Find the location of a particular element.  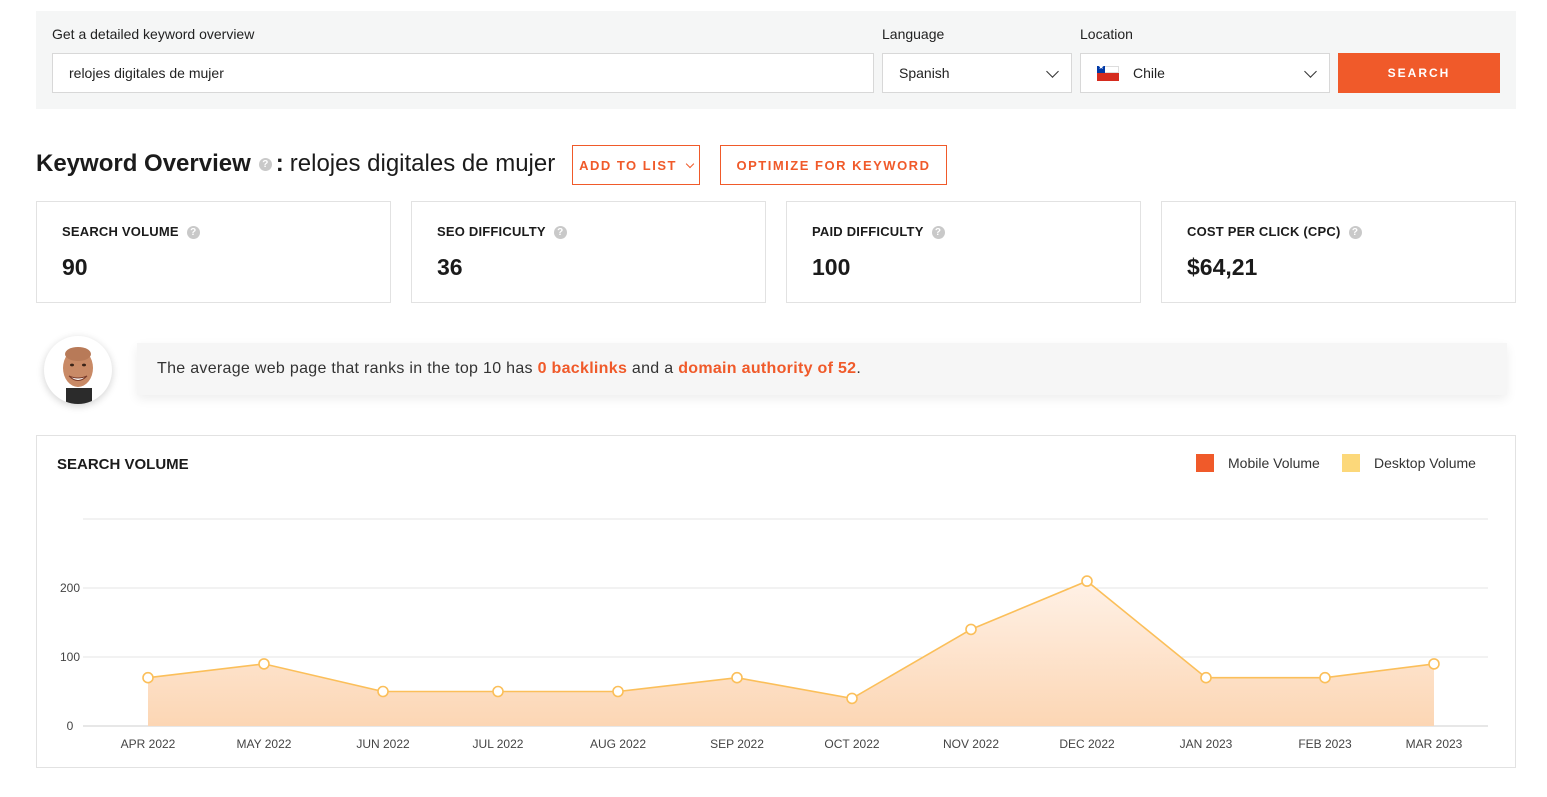

x-tick-label: FEB 2023 is located at coordinates (1325, 744).